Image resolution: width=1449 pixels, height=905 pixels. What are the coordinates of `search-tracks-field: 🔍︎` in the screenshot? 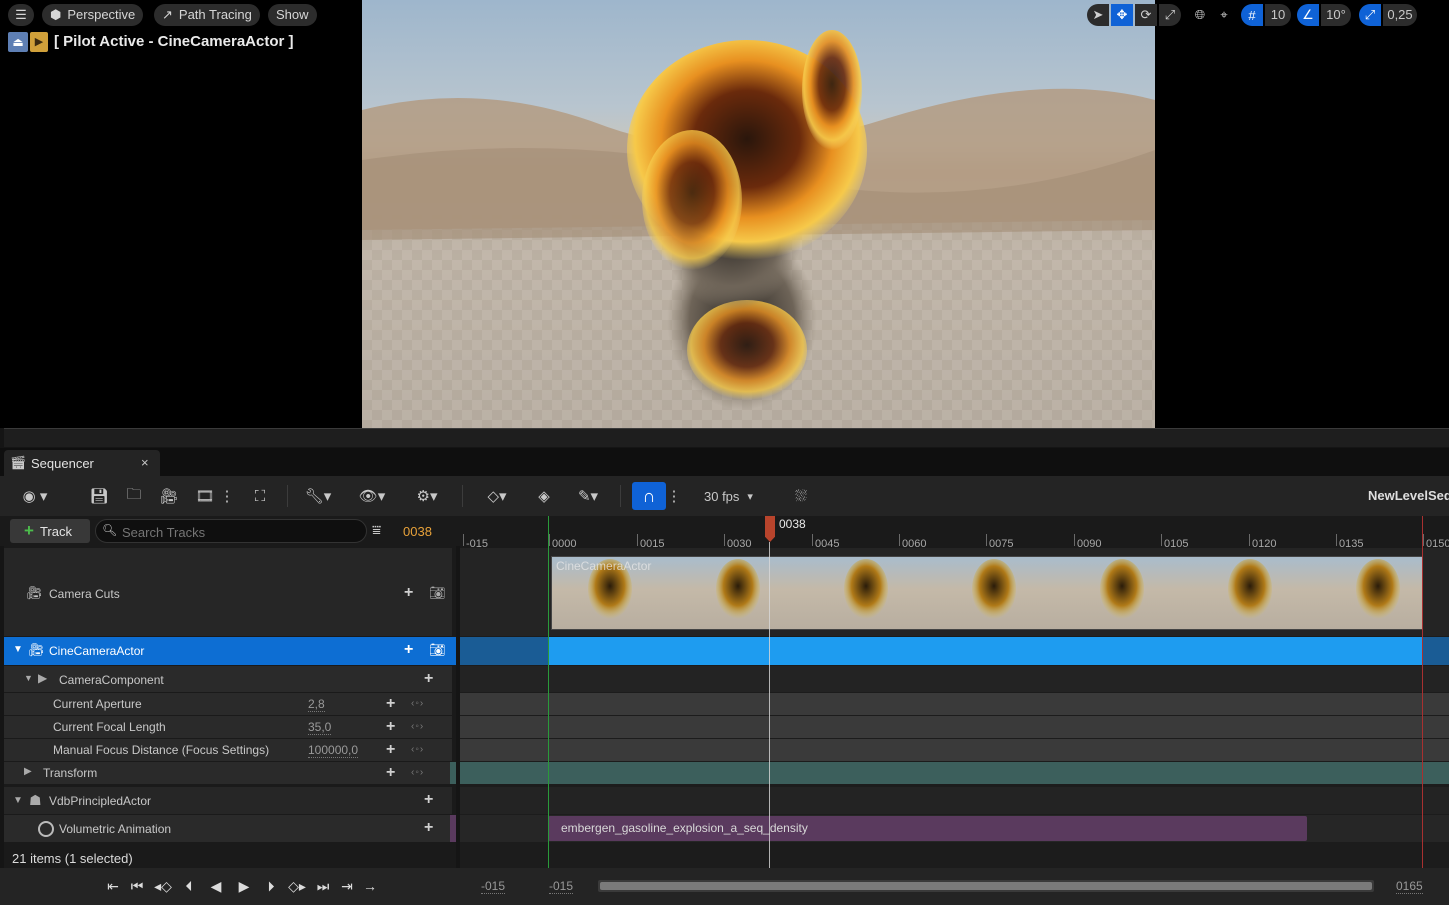 It's located at (231, 531).